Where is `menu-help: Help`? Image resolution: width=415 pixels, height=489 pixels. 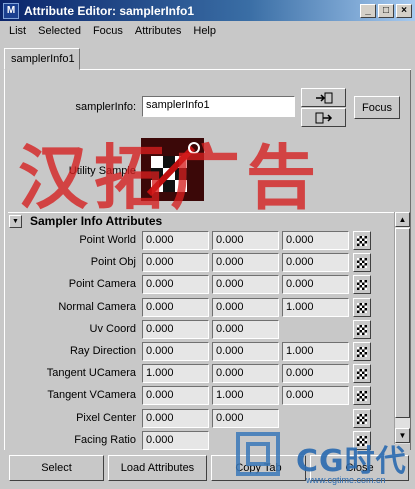 menu-help: Help is located at coordinates (204, 31).